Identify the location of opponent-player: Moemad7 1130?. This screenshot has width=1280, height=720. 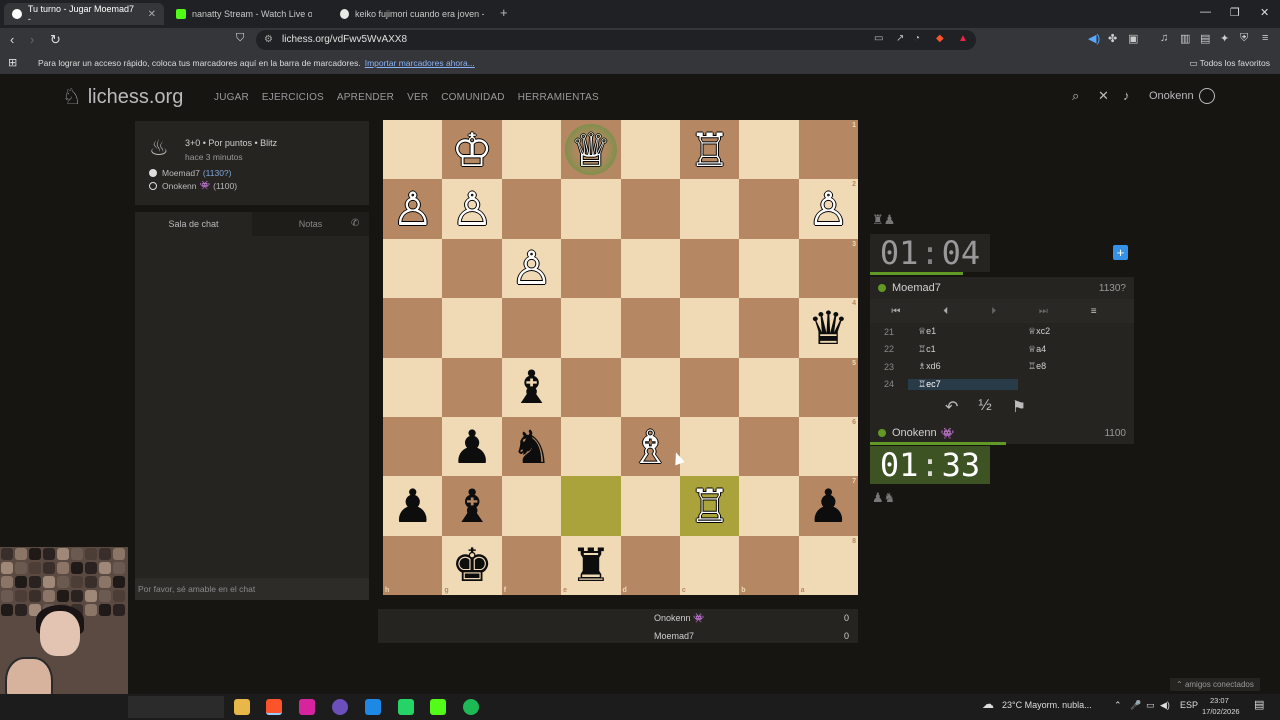
(1002, 288).